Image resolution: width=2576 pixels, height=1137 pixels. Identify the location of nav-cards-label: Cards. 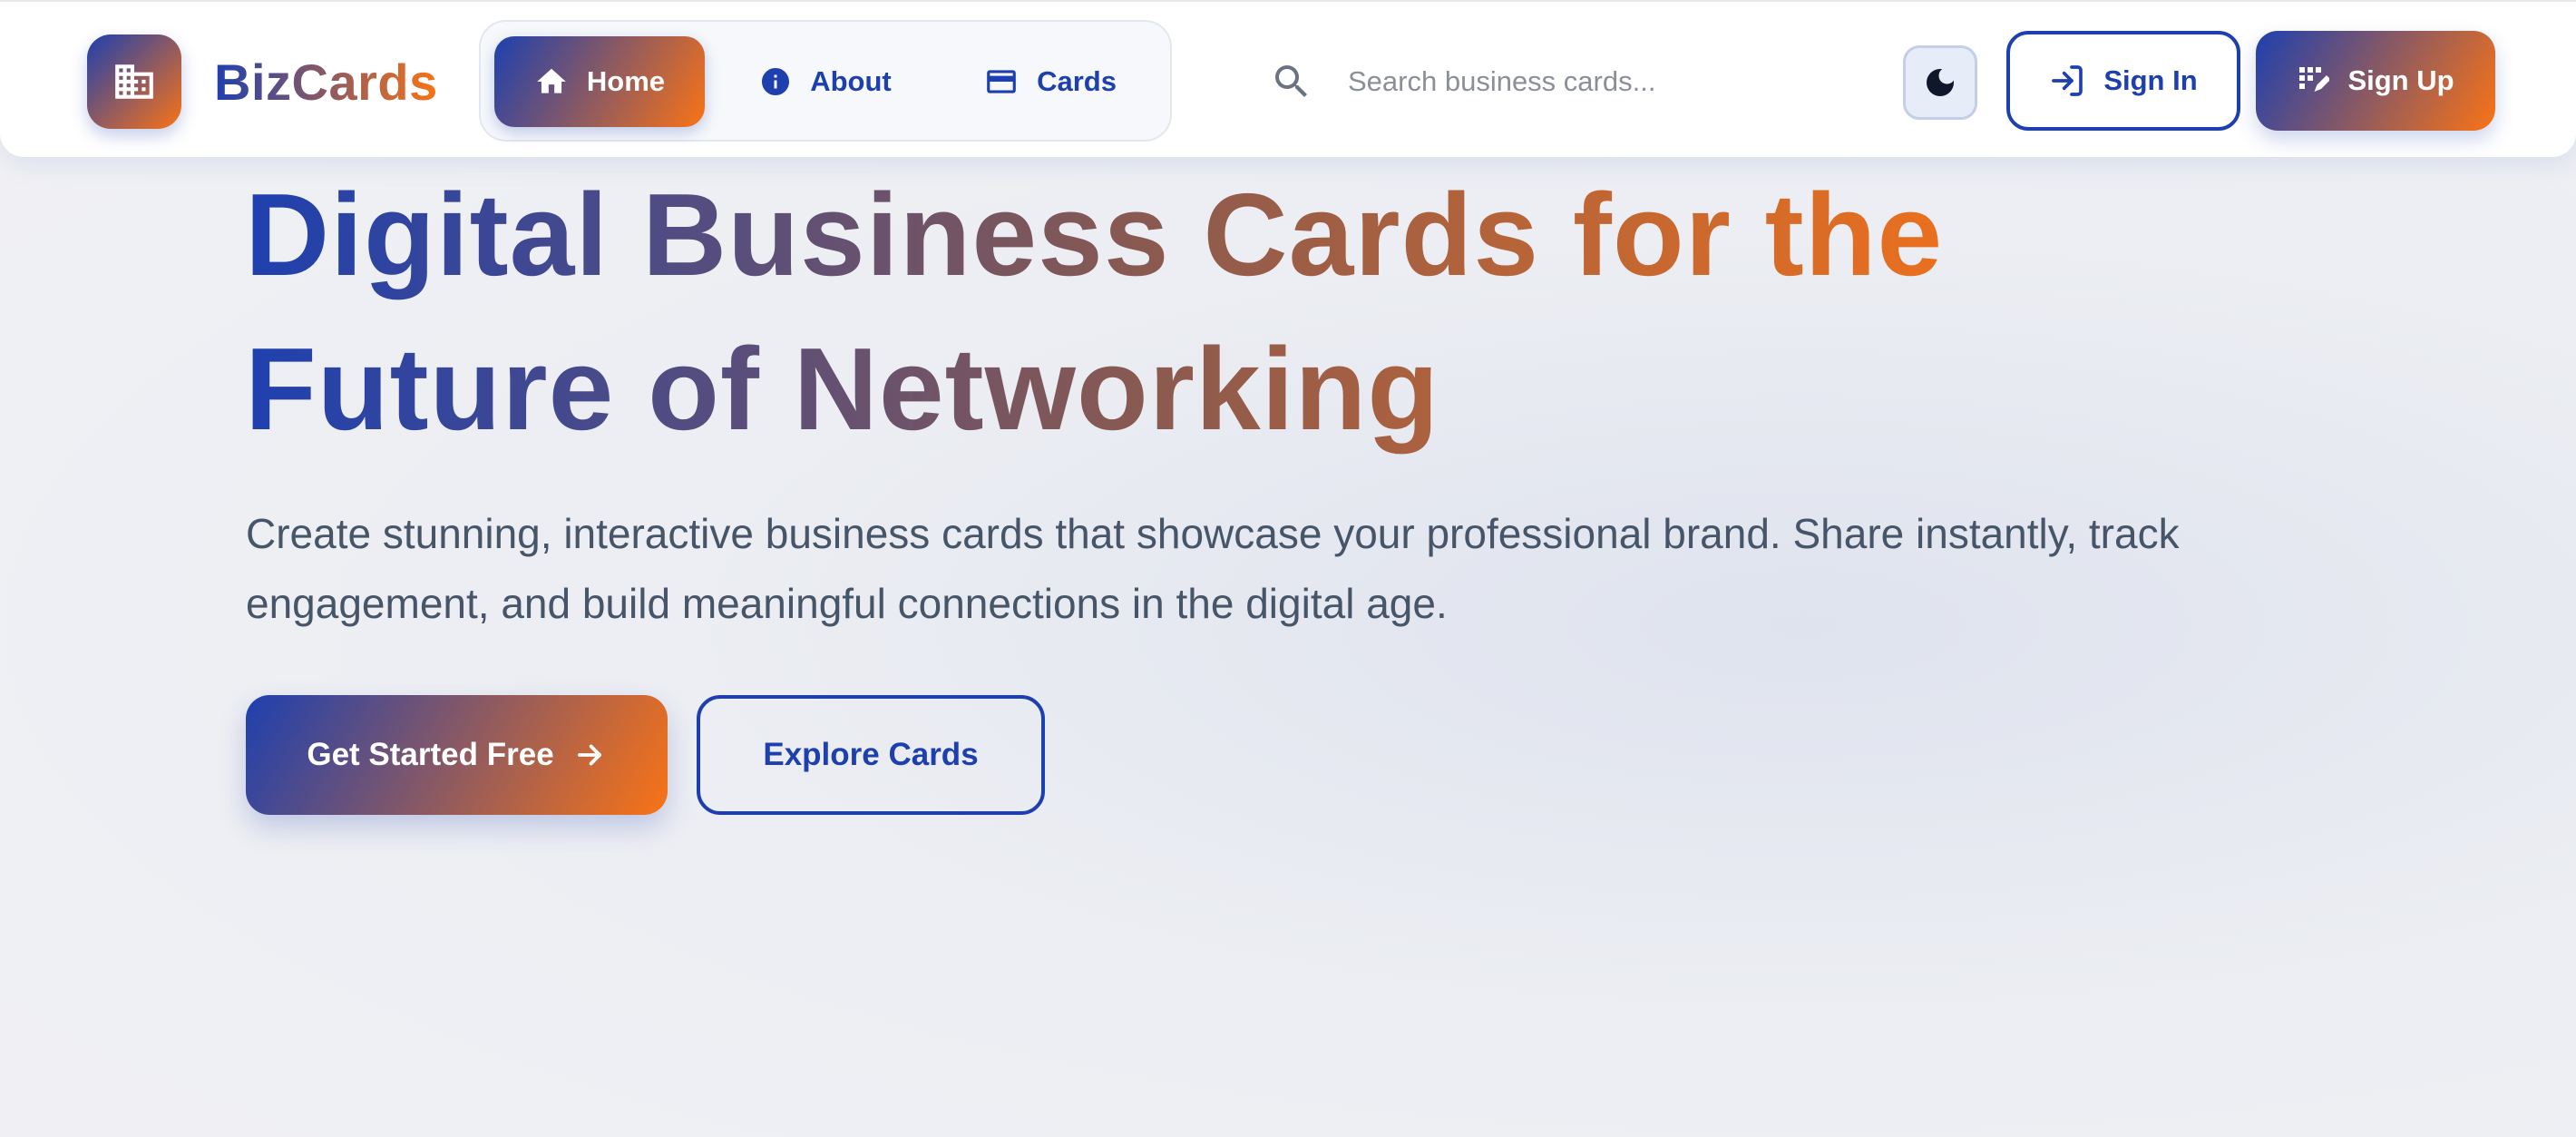
(1077, 81).